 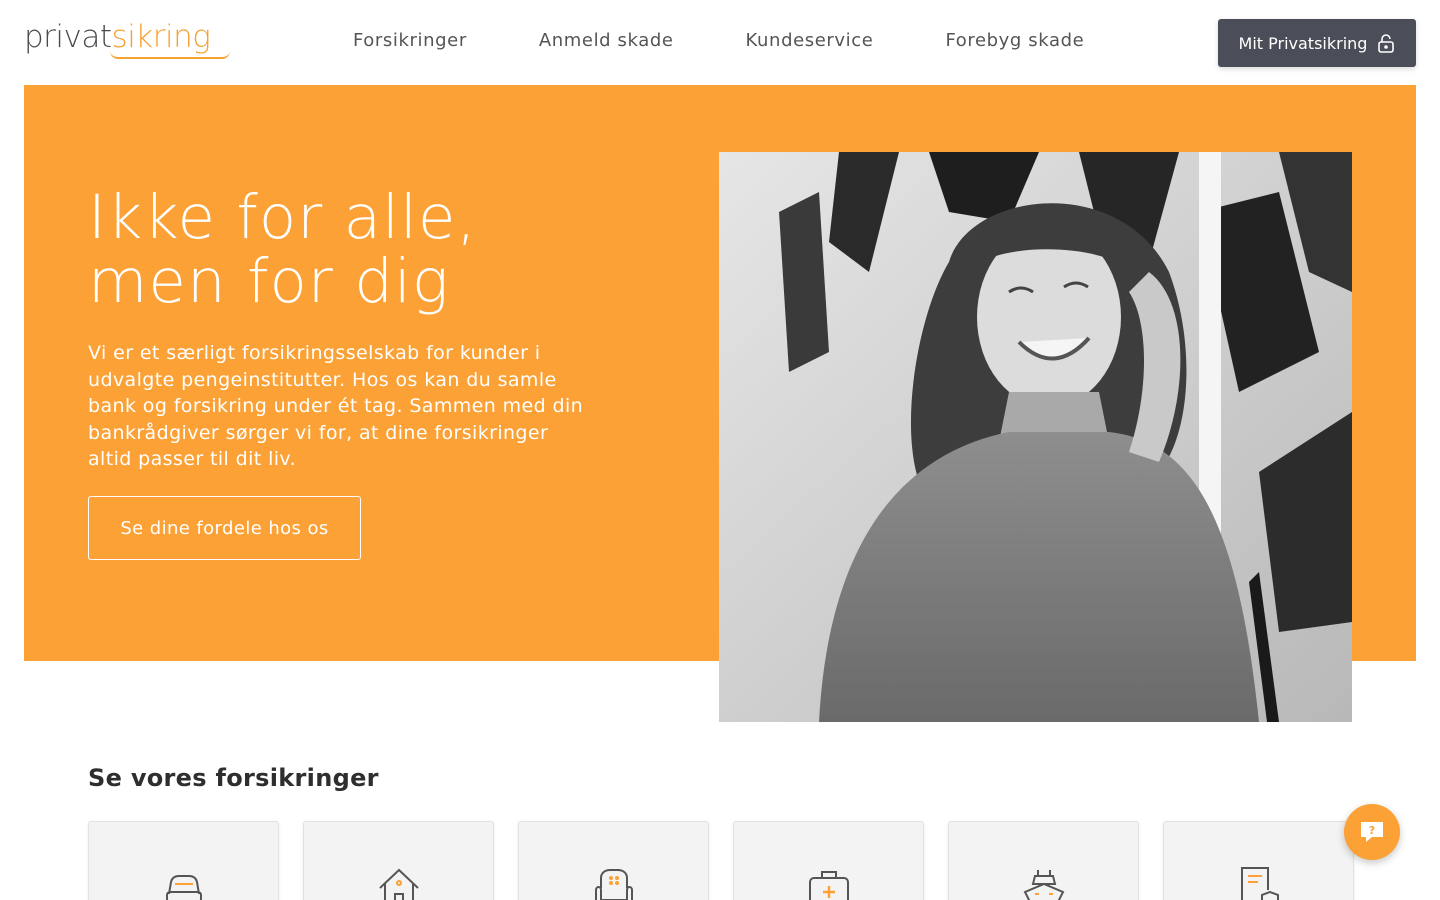 I want to click on mit-privatsikring-button: Mit Privatsikring, so click(x=1317, y=43).